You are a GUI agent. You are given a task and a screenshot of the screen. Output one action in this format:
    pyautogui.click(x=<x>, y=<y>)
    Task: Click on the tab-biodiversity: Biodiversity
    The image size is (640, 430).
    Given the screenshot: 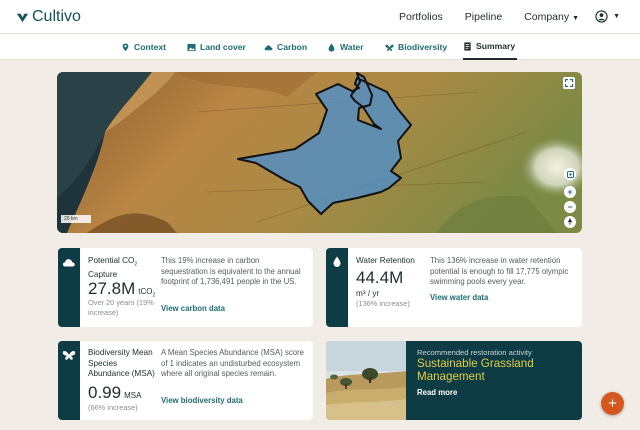 What is the action you would take?
    pyautogui.click(x=416, y=47)
    